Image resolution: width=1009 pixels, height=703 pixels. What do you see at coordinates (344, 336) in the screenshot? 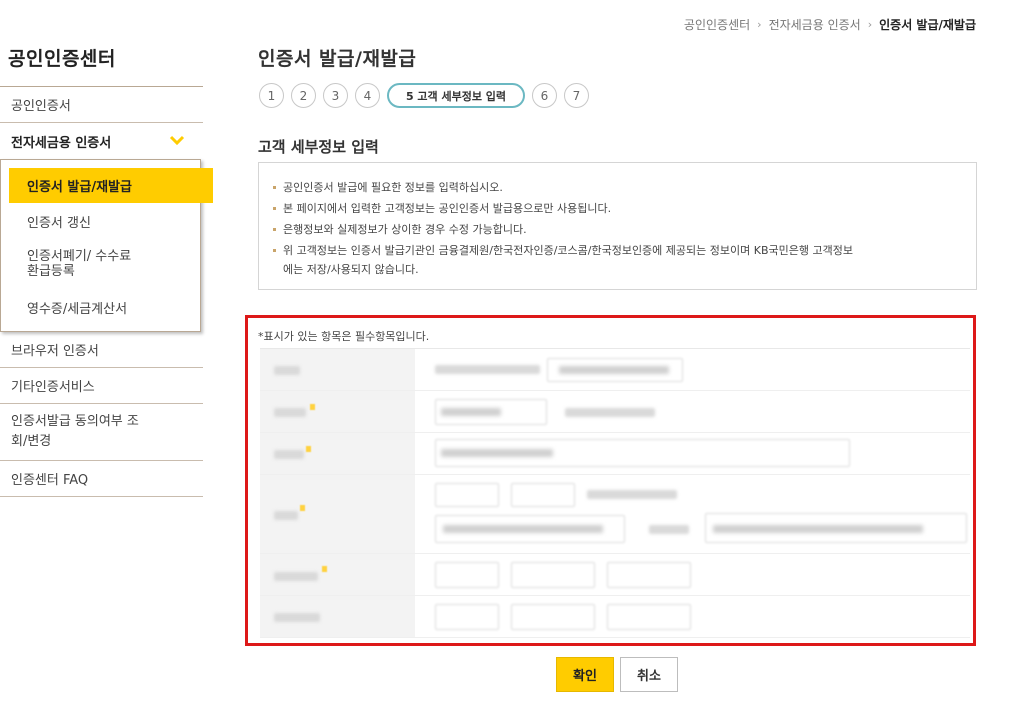
I see `required-note: *표시가 있는 항목은 필수항목입니다.` at bounding box center [344, 336].